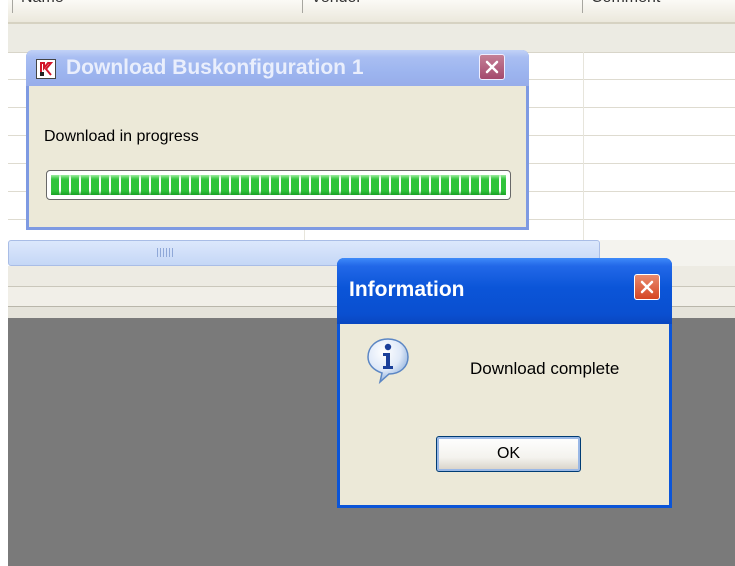 The height and width of the screenshot is (566, 735). What do you see at coordinates (407, 289) in the screenshot?
I see `information-dialog-title: Information` at bounding box center [407, 289].